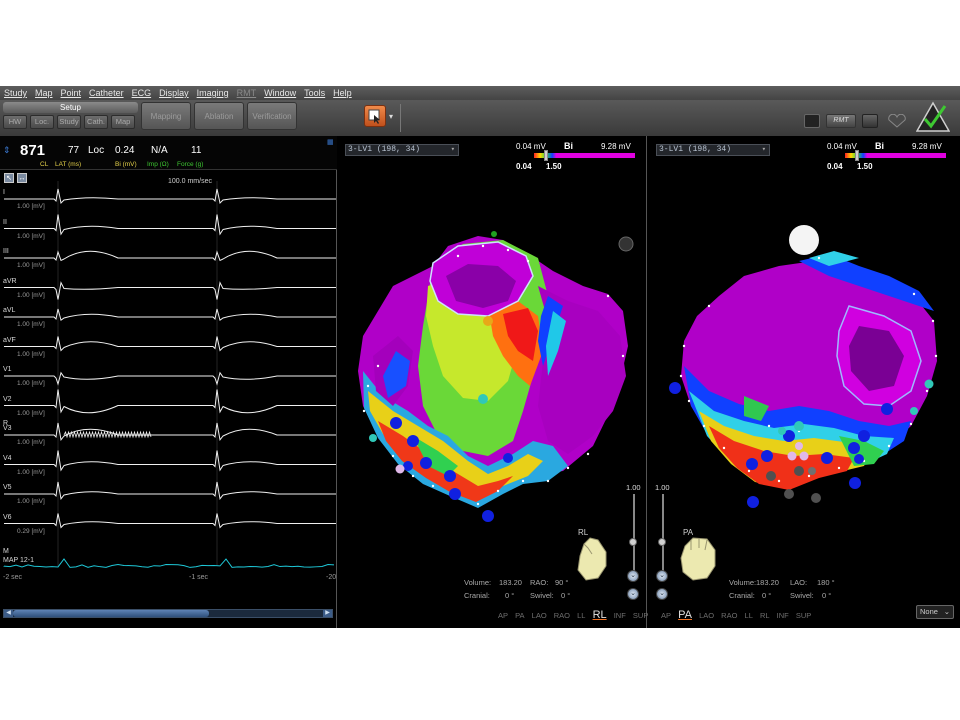 The image size is (960, 720). I want to click on menu-ecg: ECG, so click(142, 93).